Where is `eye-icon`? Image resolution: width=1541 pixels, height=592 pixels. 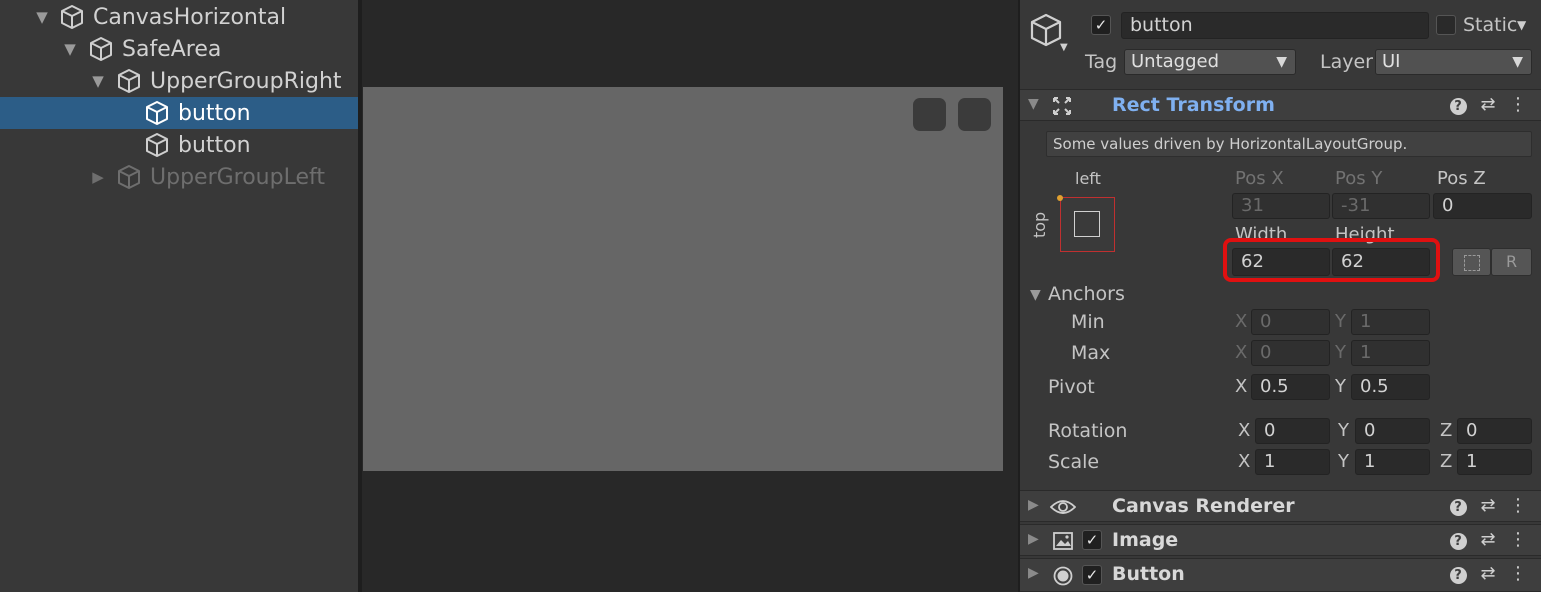
eye-icon is located at coordinates (1063, 507).